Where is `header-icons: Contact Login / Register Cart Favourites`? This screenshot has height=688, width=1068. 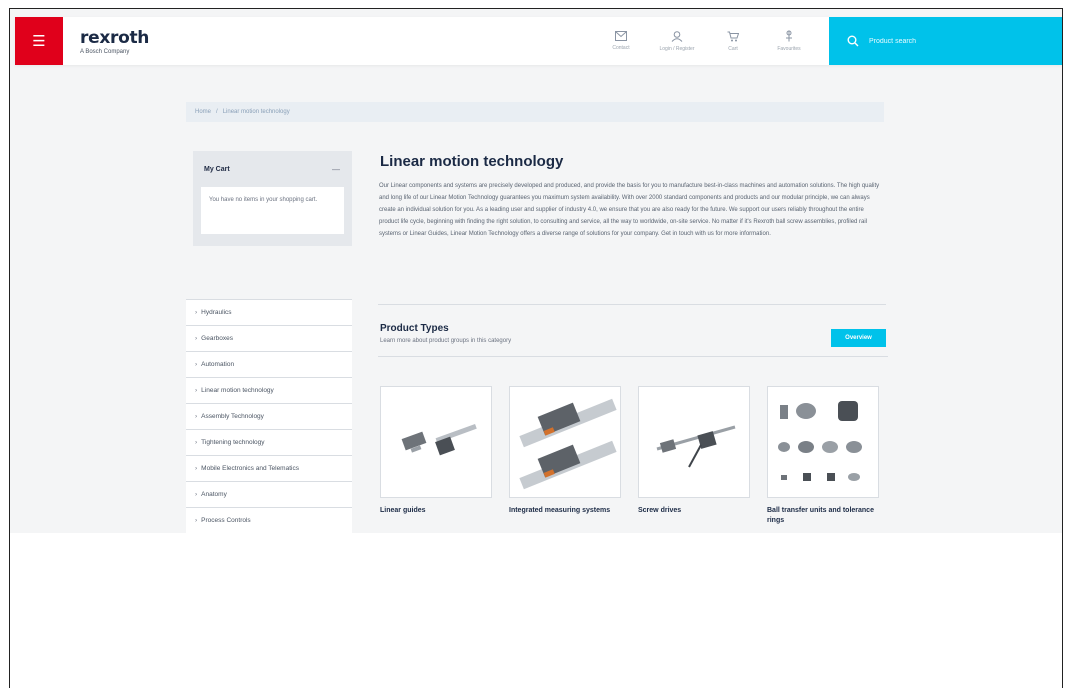
header-icons: Contact Login / Register Cart Favourites is located at coordinates (705, 41).